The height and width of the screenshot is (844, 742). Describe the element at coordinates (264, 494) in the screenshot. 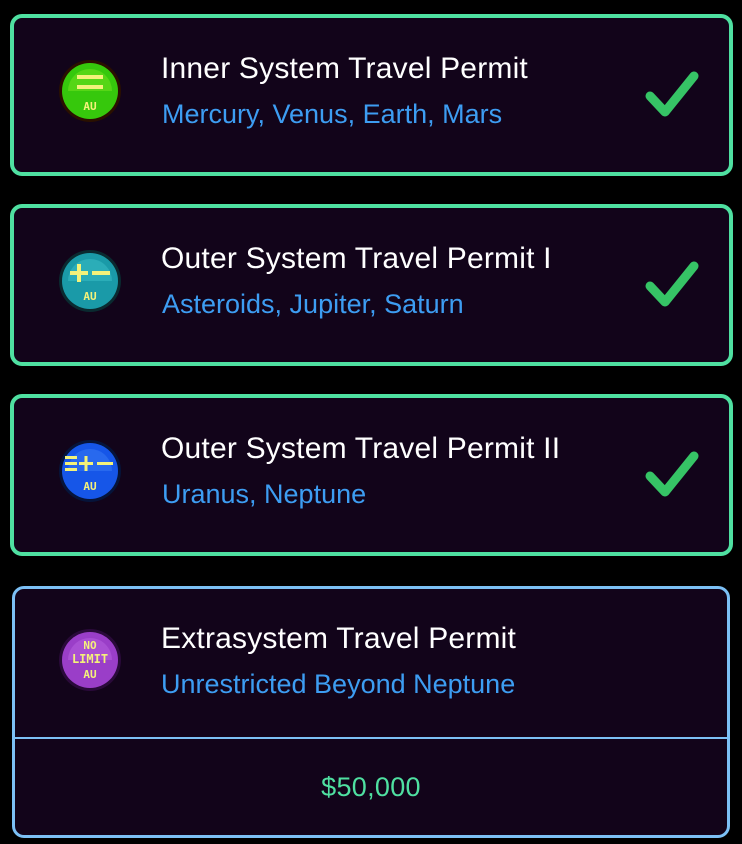

I see `permit-destinations: Uranus, Neptune` at that location.